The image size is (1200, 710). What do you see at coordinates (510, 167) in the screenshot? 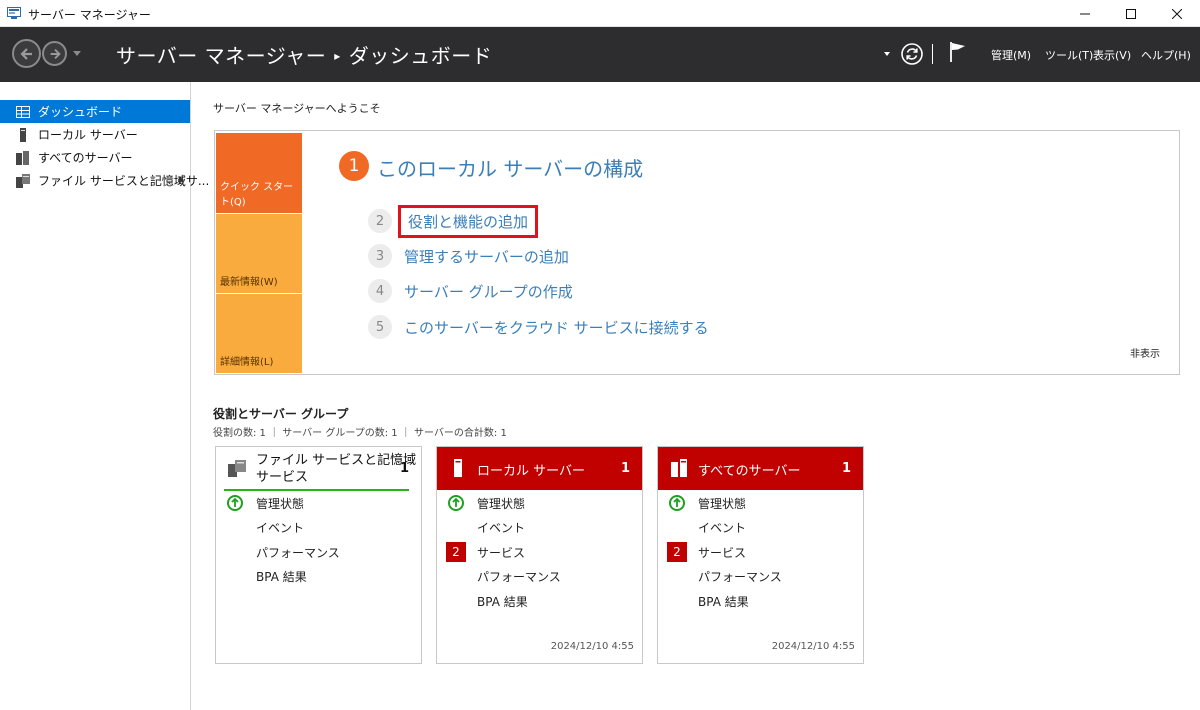
I see `configure-local-server-link: このローカル サーバーの構成` at bounding box center [510, 167].